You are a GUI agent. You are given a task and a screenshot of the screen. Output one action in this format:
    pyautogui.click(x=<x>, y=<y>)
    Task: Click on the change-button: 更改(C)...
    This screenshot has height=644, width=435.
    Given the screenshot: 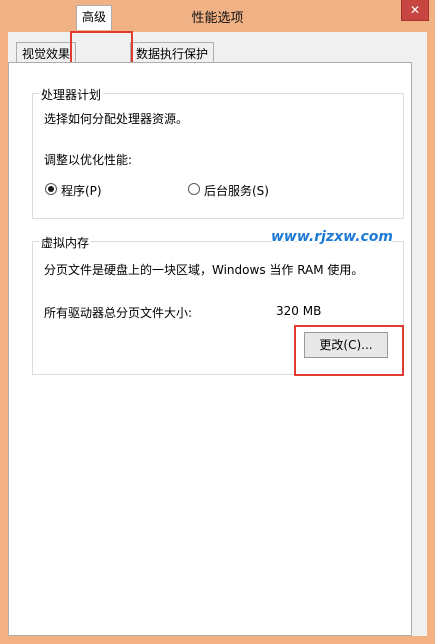 What is the action you would take?
    pyautogui.click(x=346, y=345)
    